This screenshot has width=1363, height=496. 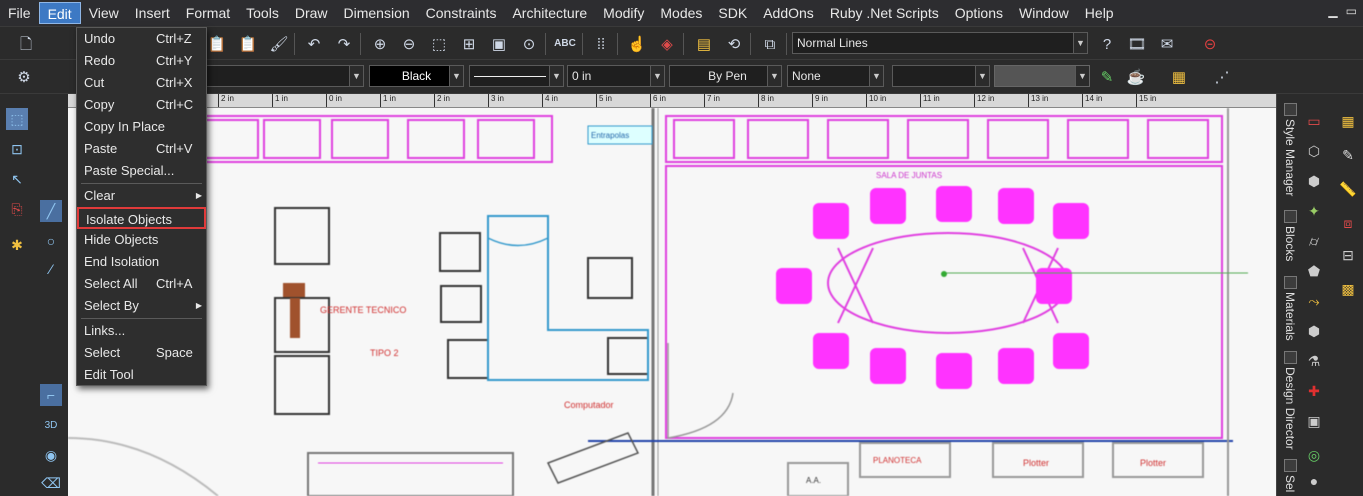 I want to click on explode-icon: ✱, so click(x=17, y=245).